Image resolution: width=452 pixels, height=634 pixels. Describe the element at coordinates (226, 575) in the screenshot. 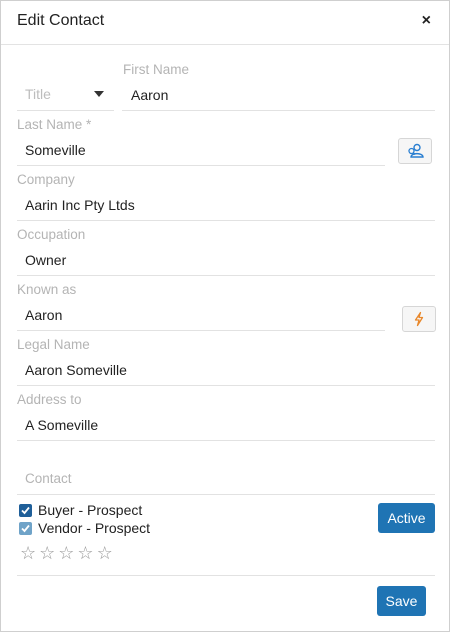

I see `footer-divider` at that location.